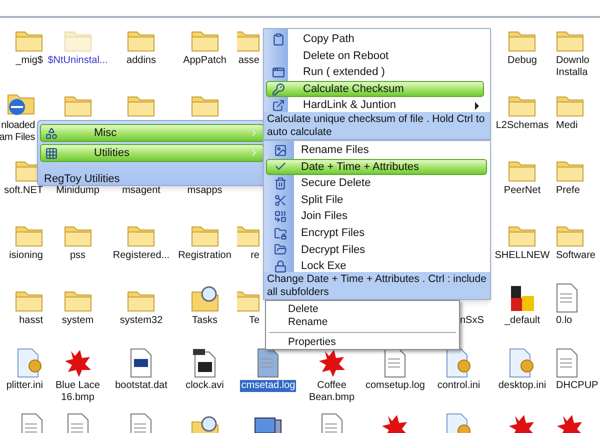  I want to click on shapes-icon, so click(51, 133).